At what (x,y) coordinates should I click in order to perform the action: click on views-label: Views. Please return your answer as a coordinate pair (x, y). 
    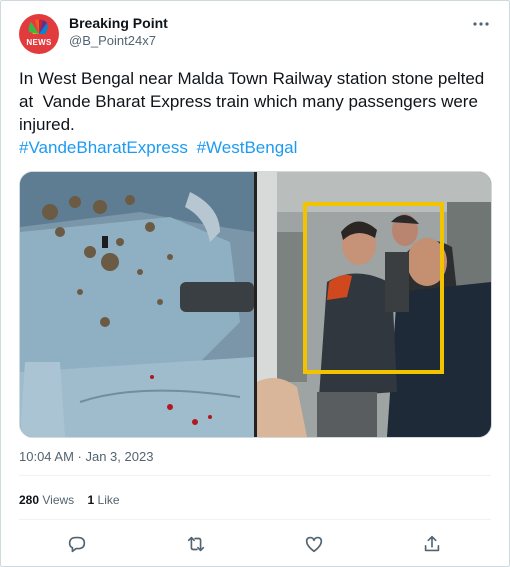
    Looking at the image, I should click on (58, 500).